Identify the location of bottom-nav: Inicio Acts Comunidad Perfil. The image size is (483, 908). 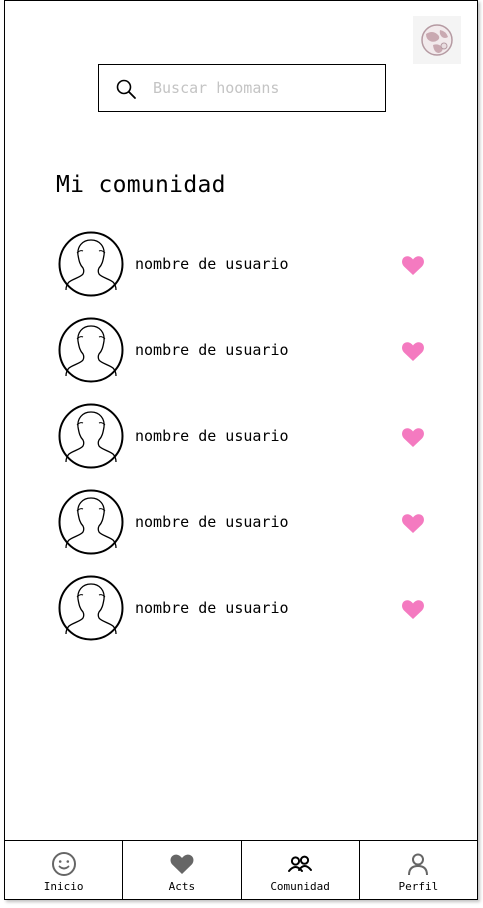
(241, 870).